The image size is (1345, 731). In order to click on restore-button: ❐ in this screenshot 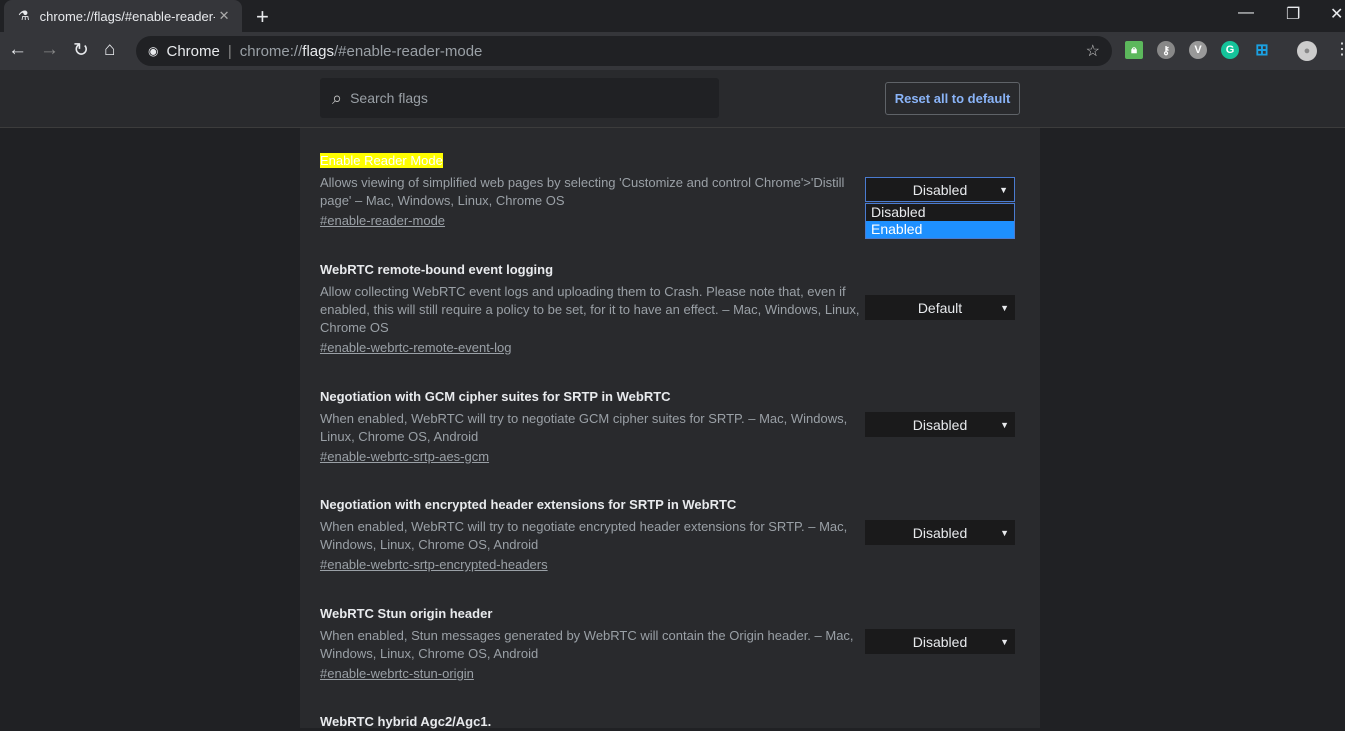, I will do `click(1293, 14)`.